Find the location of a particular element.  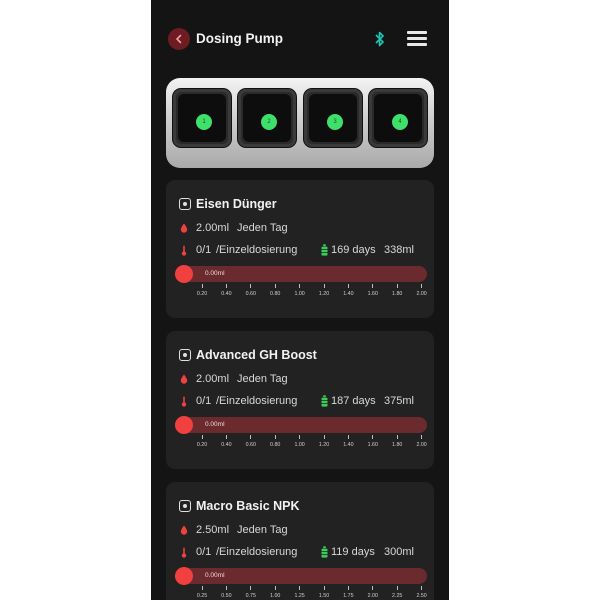

scale-tick: 2.25 is located at coordinates (397, 592).